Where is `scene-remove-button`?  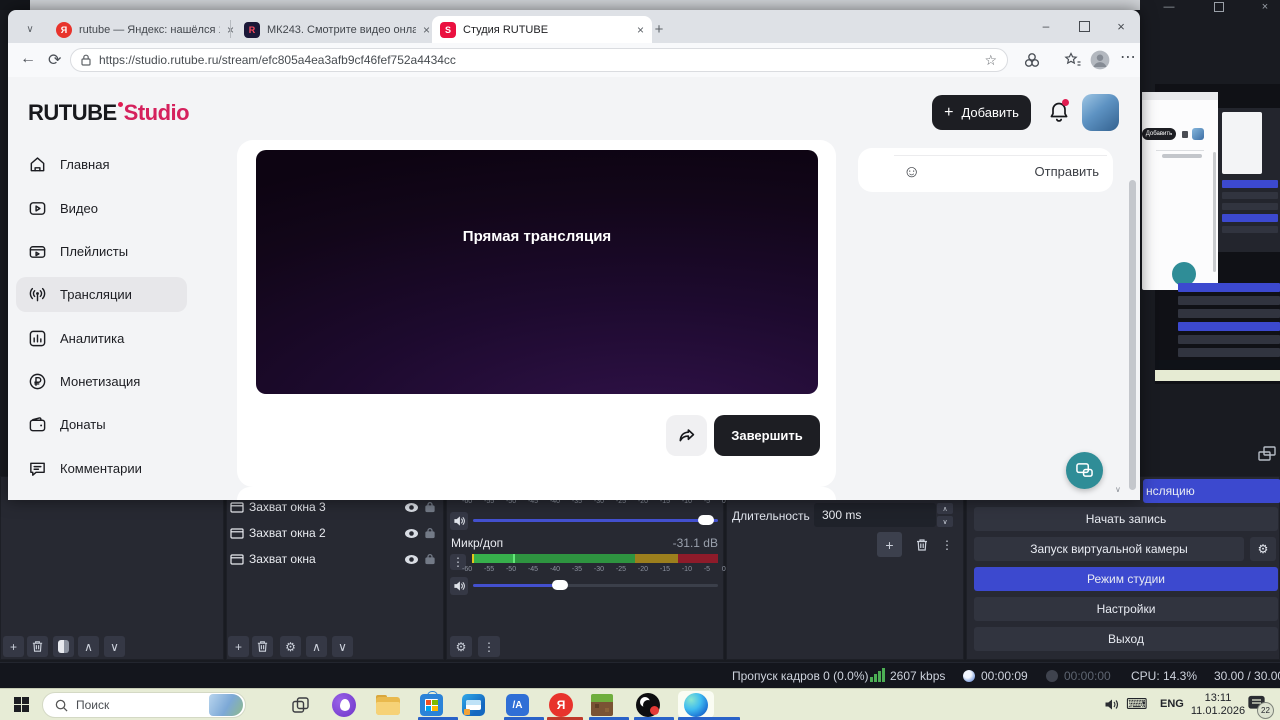 scene-remove-button is located at coordinates (37, 646).